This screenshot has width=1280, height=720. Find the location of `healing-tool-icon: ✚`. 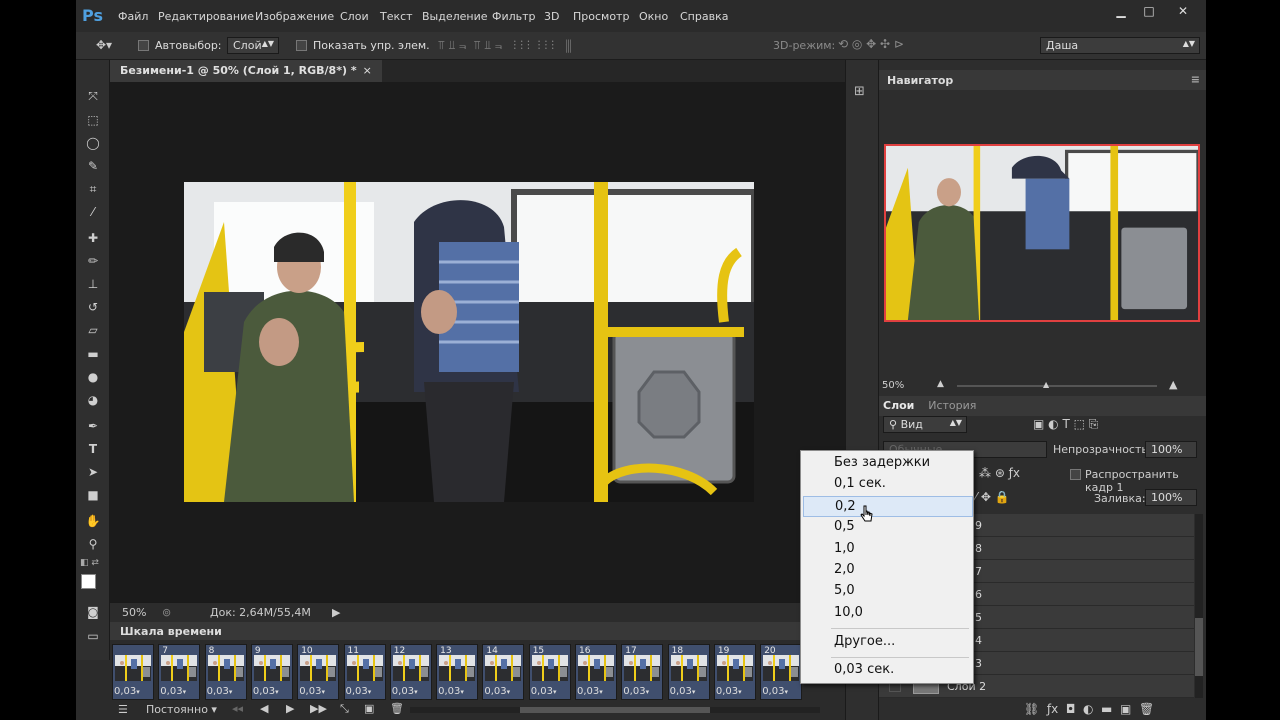

healing-tool-icon: ✚ is located at coordinates (93, 238).